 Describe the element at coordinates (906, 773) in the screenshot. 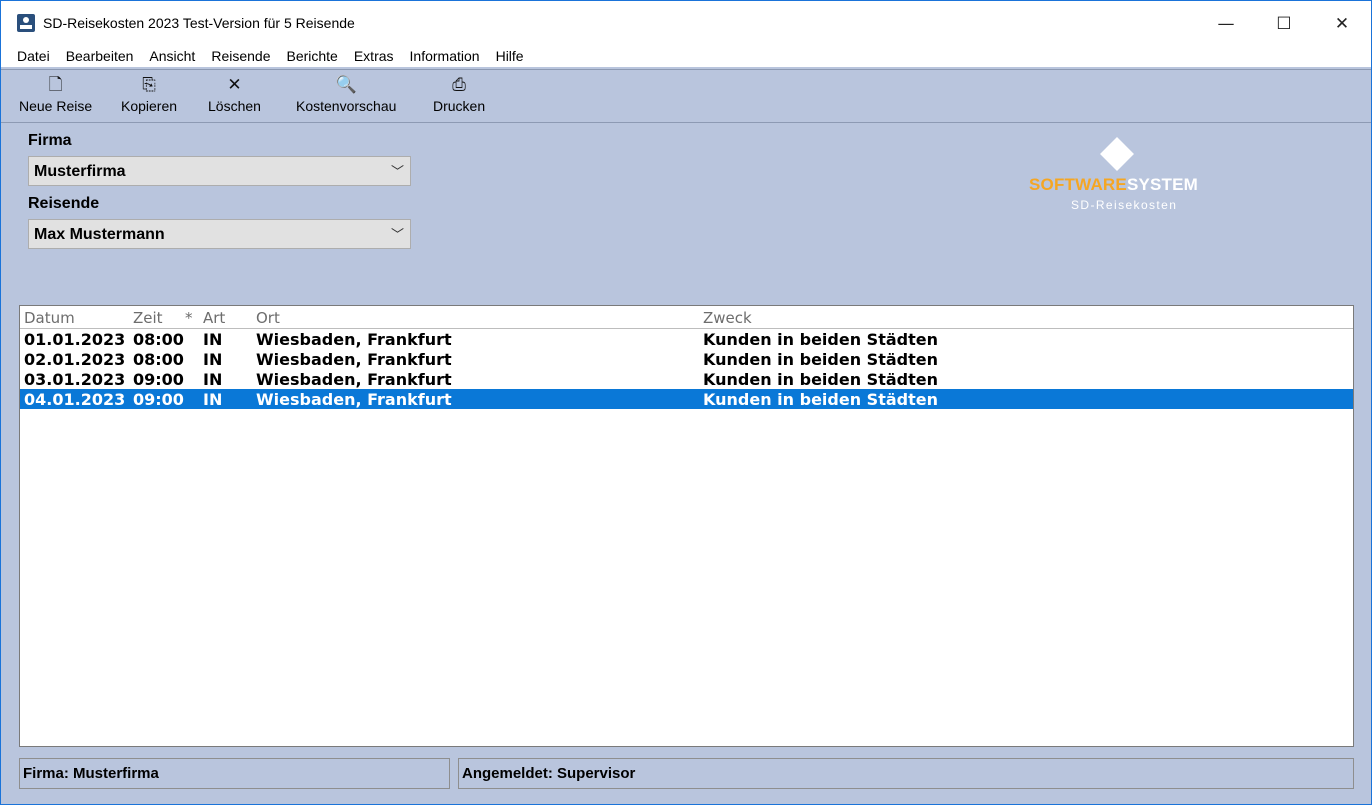

I see `status-login: Angemeldet: Supervisor` at that location.